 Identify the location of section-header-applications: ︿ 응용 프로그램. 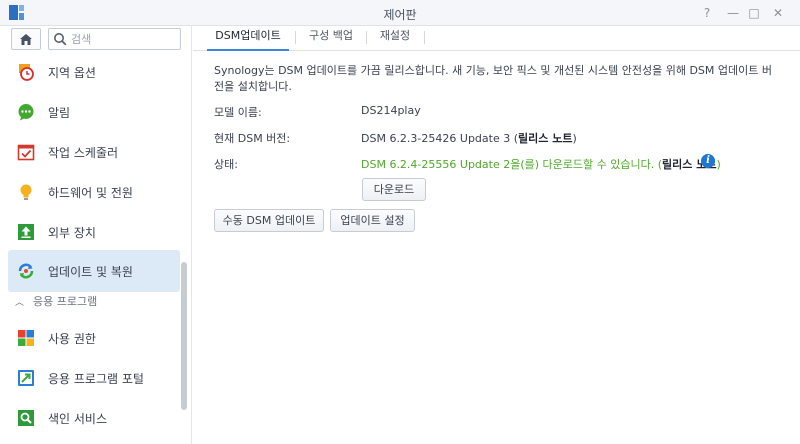
(94, 301).